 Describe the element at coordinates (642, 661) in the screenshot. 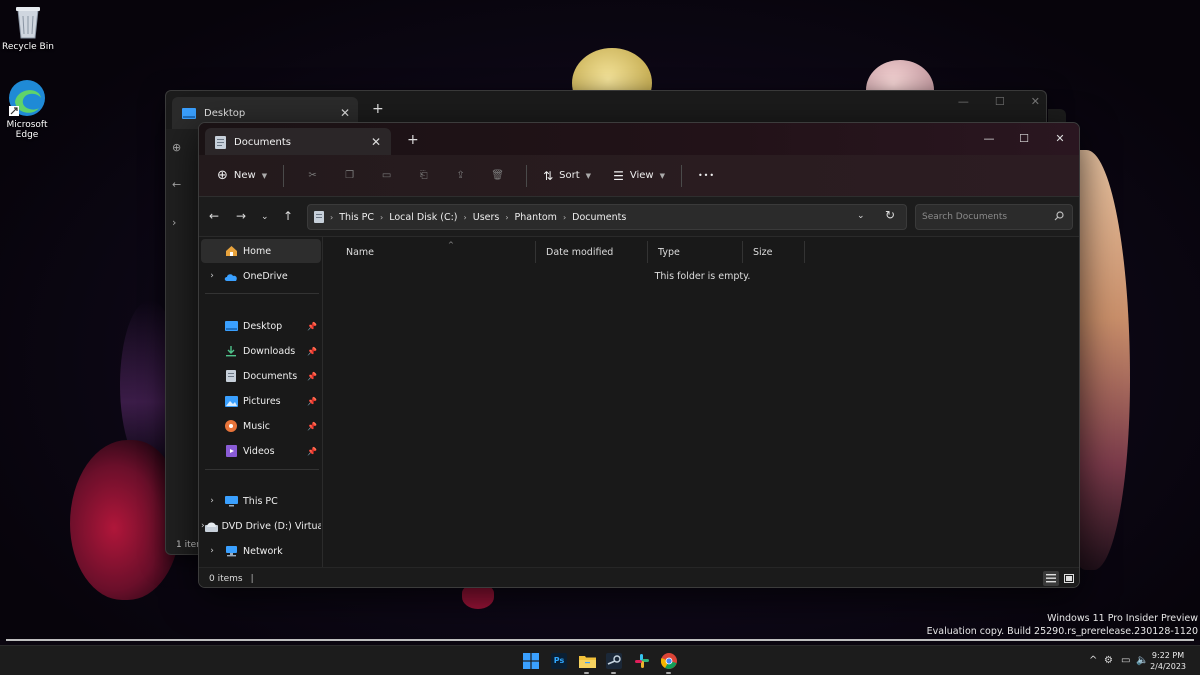

I see `taskbar-slack` at that location.